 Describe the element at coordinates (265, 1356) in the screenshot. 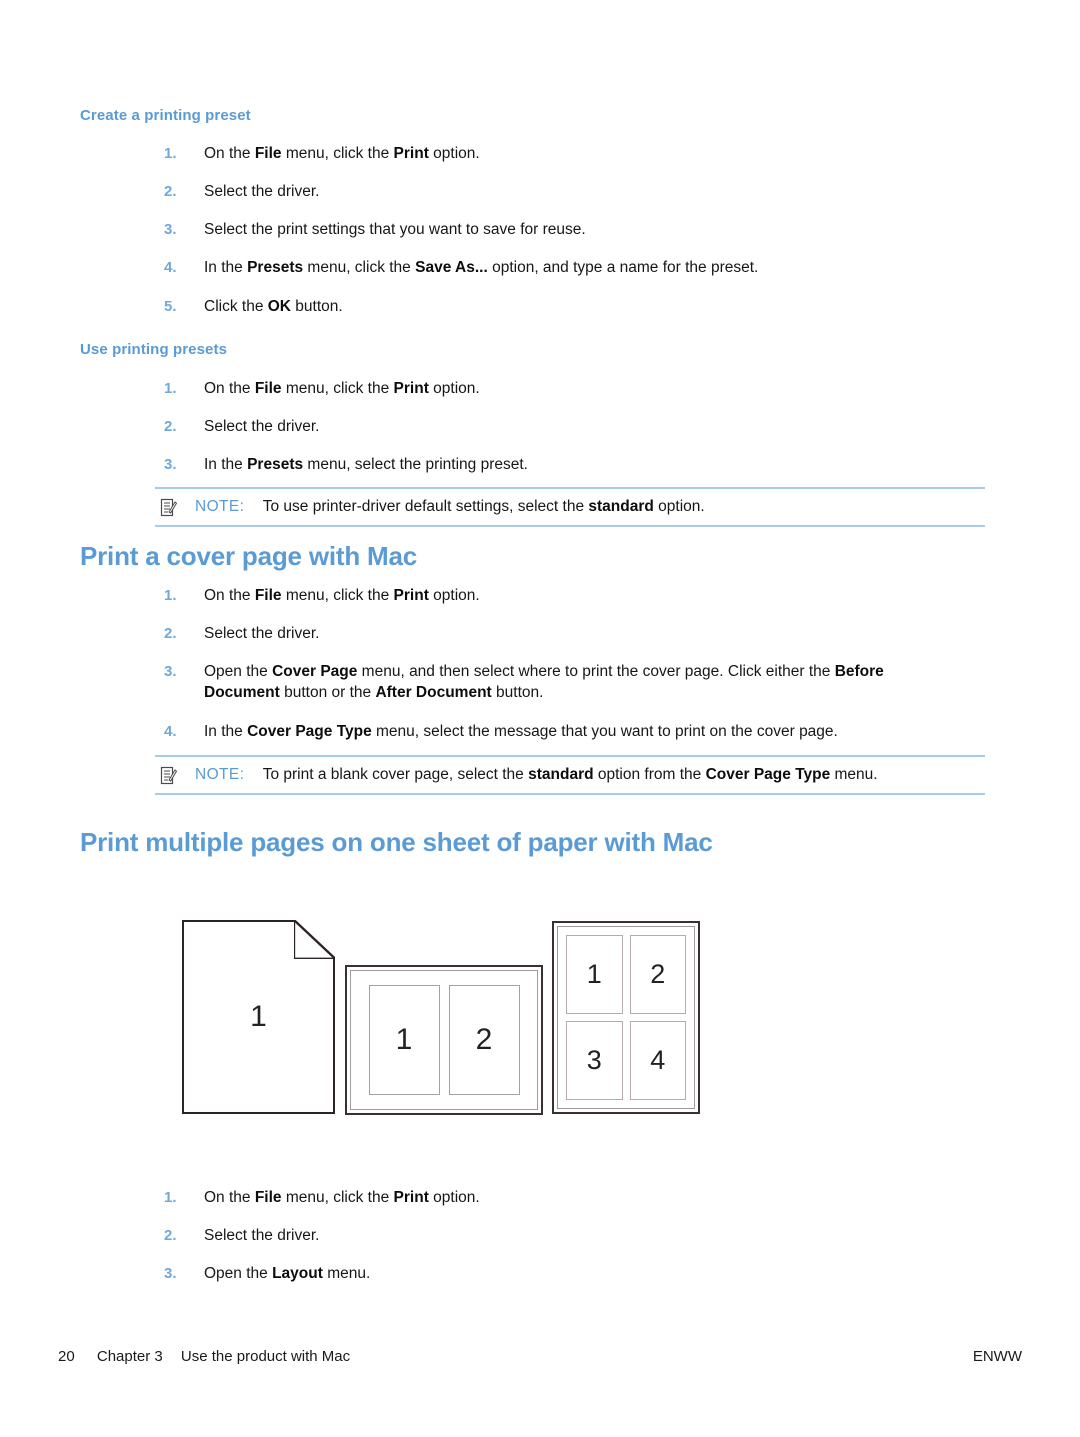

I see `footer-chapter-title: Use the product with Mac` at that location.